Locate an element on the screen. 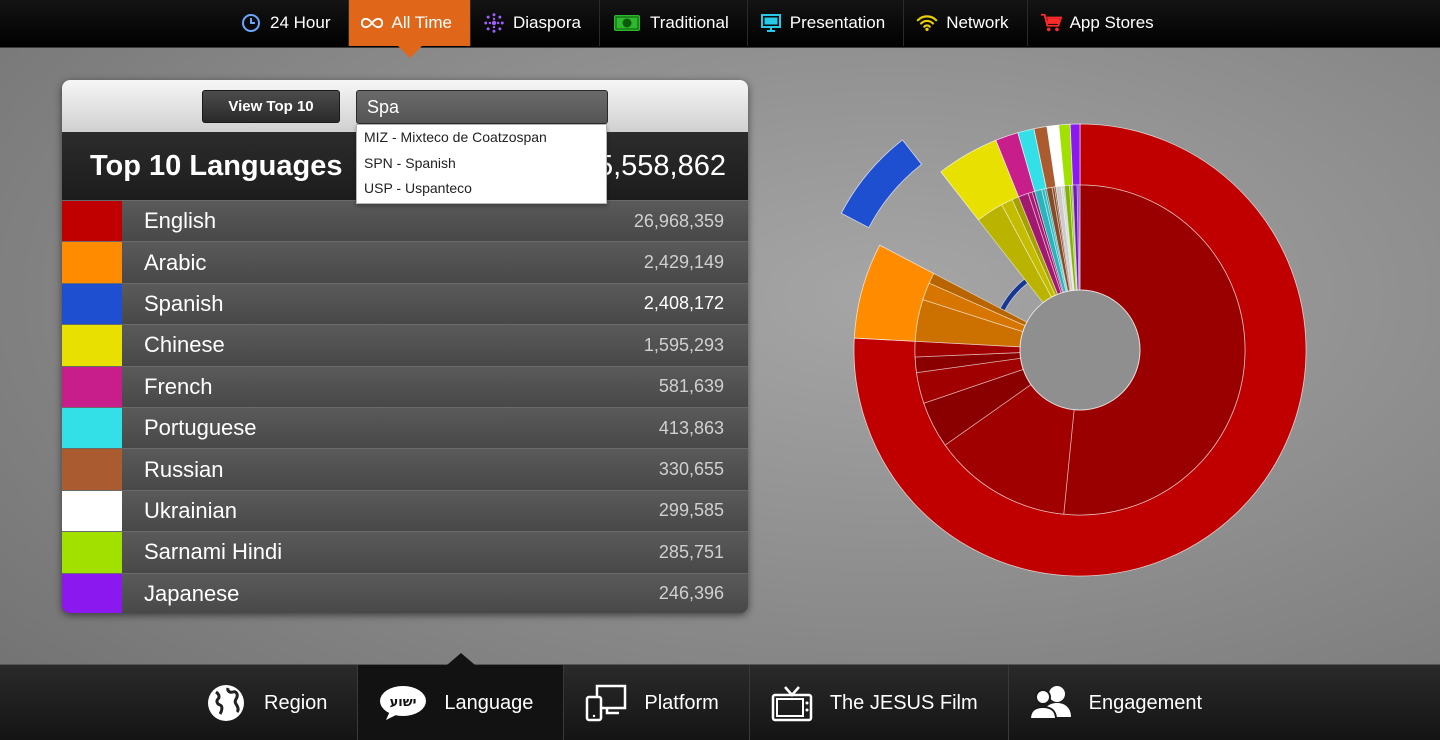  tv-icon is located at coordinates (792, 703).